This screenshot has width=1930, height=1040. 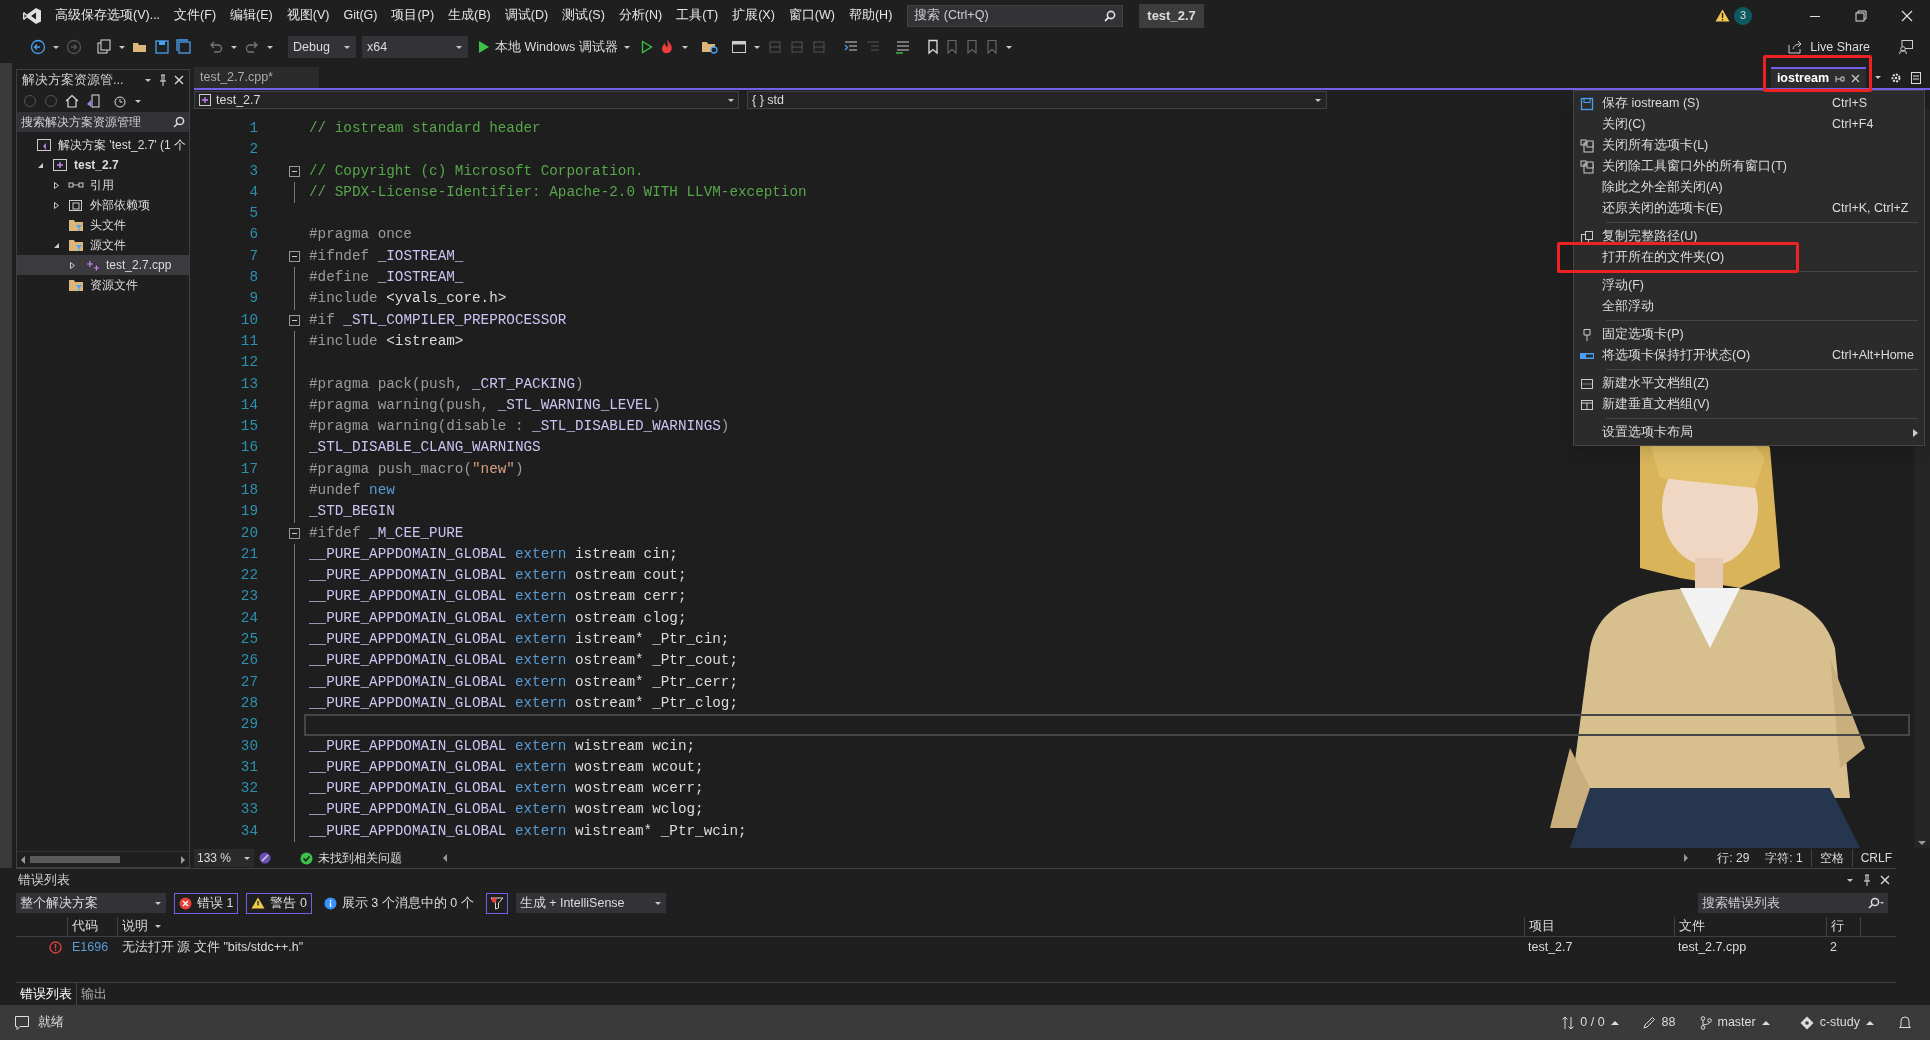 I want to click on column-header: 项目, so click(x=1599, y=926).